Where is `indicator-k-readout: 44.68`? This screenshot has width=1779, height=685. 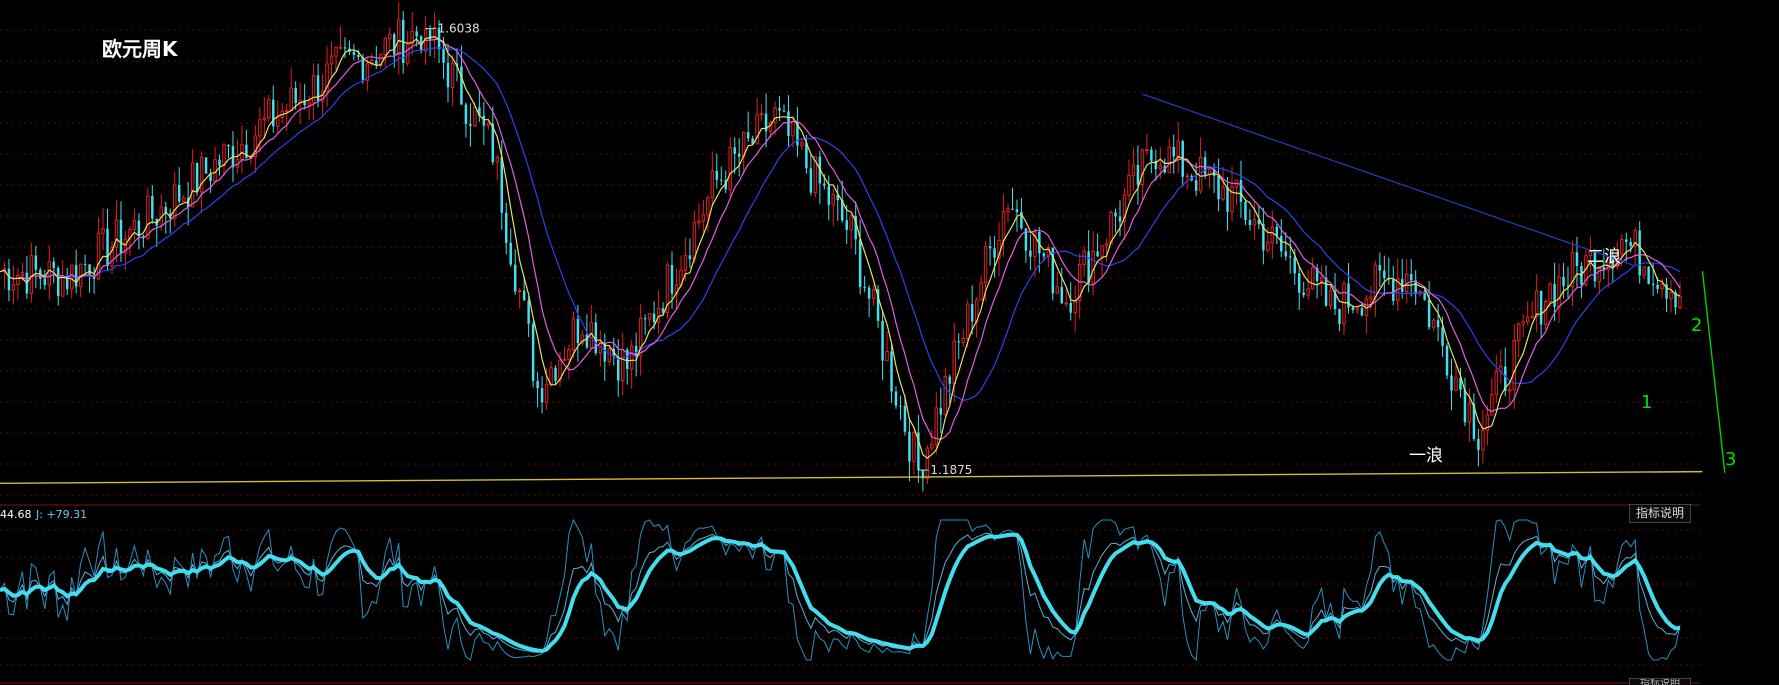
indicator-k-readout: 44.68 is located at coordinates (16, 514).